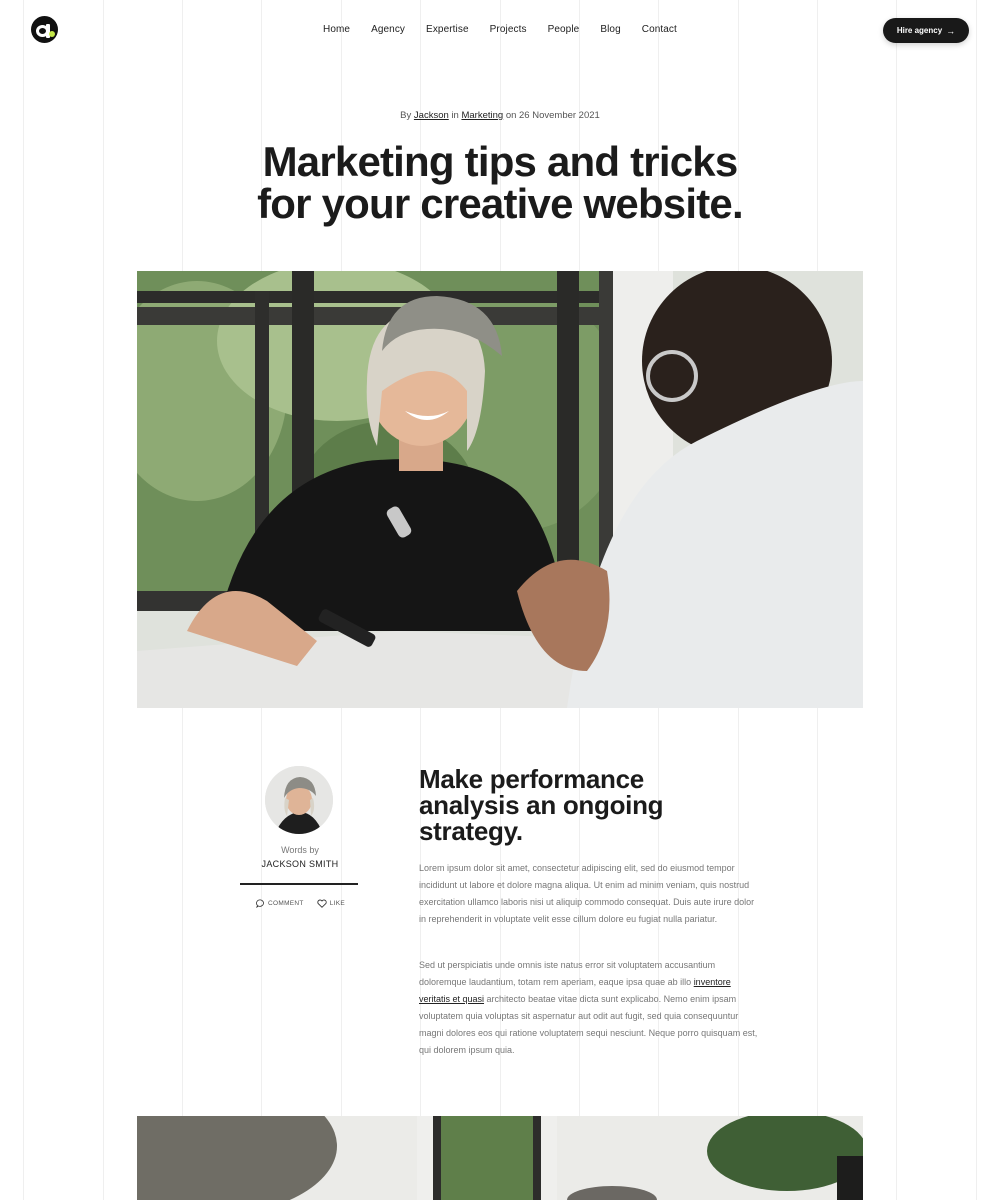 Image resolution: width=1000 pixels, height=1200 pixels. Describe the element at coordinates (482, 115) in the screenshot. I see `meta-category-link: Marketing` at that location.